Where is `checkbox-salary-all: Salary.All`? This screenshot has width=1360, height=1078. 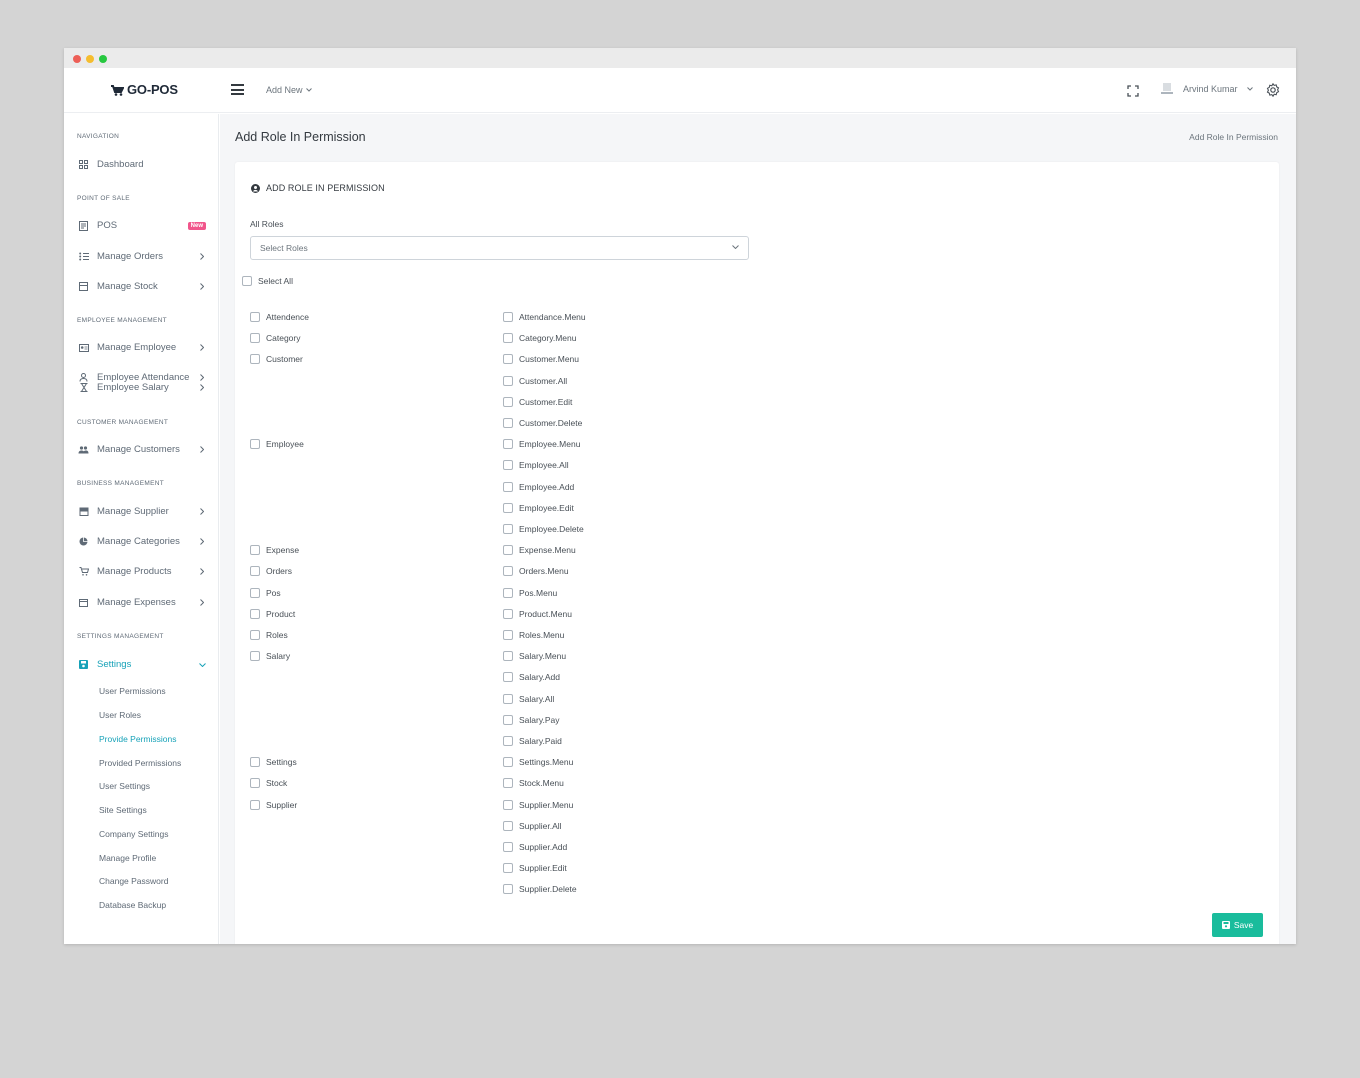
checkbox-salary-all: Salary.All is located at coordinates (528, 698).